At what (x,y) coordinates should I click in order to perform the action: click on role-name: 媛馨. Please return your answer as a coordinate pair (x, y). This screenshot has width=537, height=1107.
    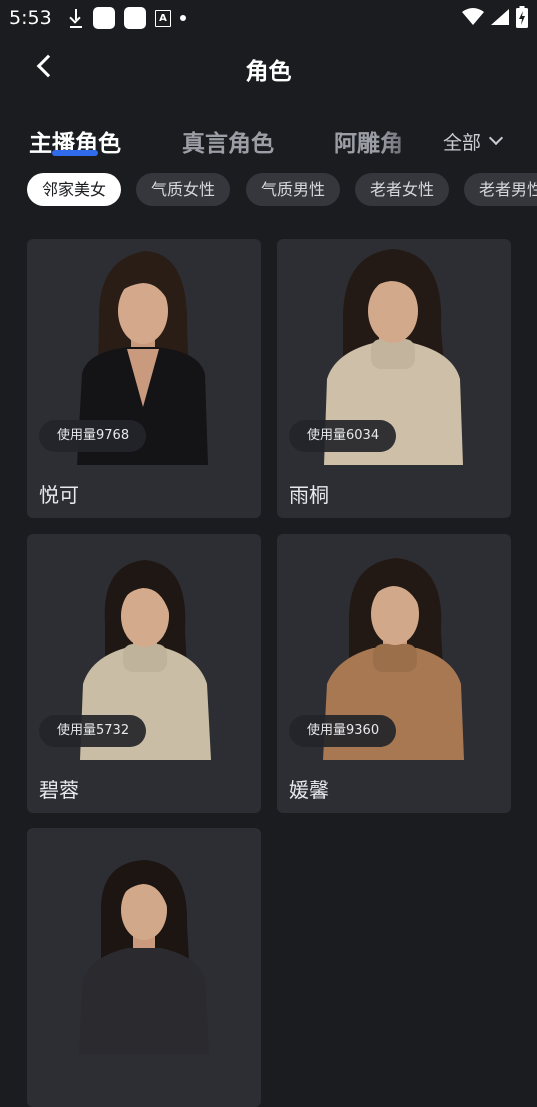
    Looking at the image, I should click on (309, 790).